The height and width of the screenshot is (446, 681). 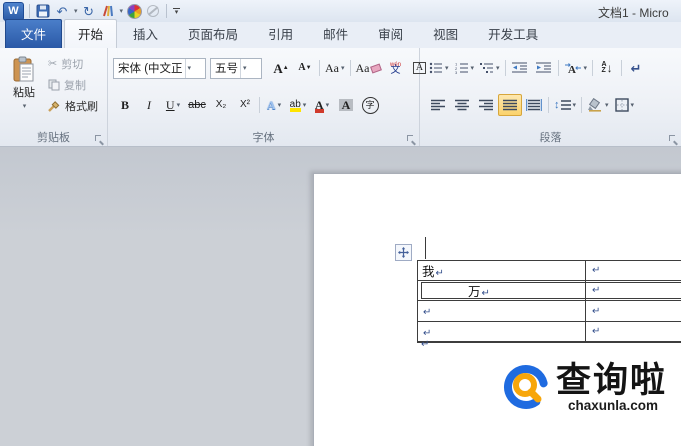 What do you see at coordinates (431, 270) in the screenshot?
I see `table-cell: 我↵` at bounding box center [431, 270].